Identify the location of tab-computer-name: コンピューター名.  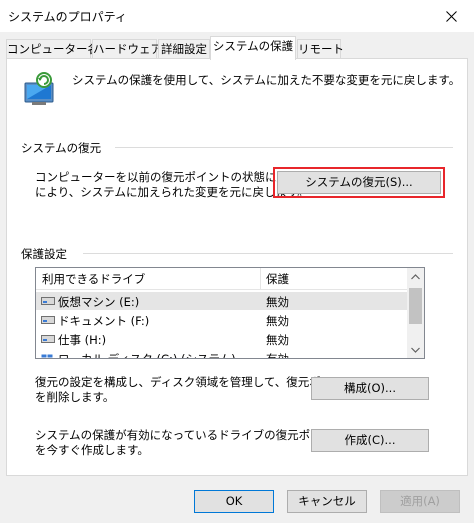
(52, 49).